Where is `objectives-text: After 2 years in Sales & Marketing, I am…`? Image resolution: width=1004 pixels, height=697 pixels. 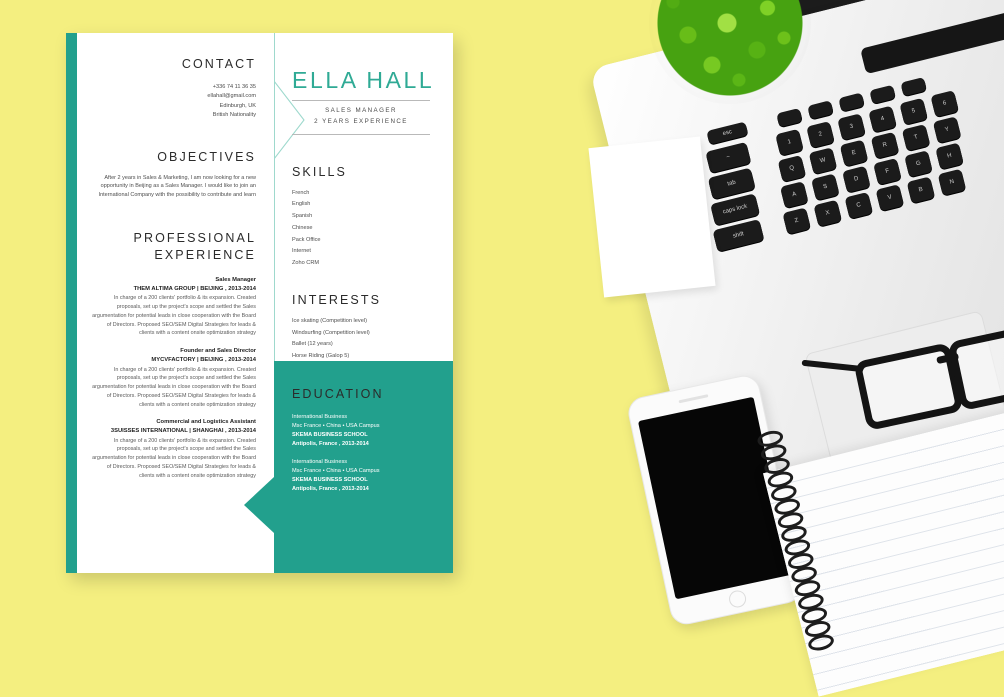 objectives-text: After 2 years in Sales & Marketing, I am… is located at coordinates (177, 186).